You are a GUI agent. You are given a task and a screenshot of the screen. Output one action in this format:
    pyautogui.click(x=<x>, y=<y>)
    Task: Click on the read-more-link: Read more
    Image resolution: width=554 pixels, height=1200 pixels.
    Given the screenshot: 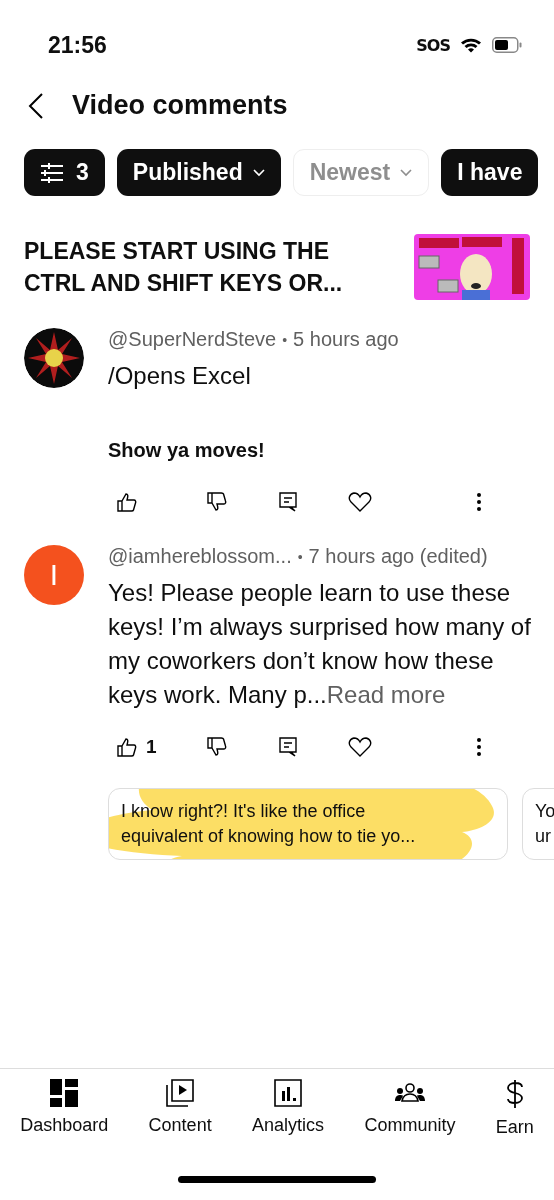 What is the action you would take?
    pyautogui.click(x=386, y=694)
    